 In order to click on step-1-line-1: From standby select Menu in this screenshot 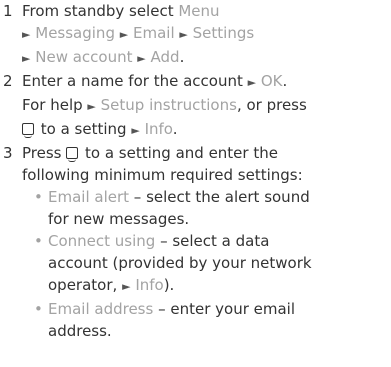, I will do `click(121, 11)`.